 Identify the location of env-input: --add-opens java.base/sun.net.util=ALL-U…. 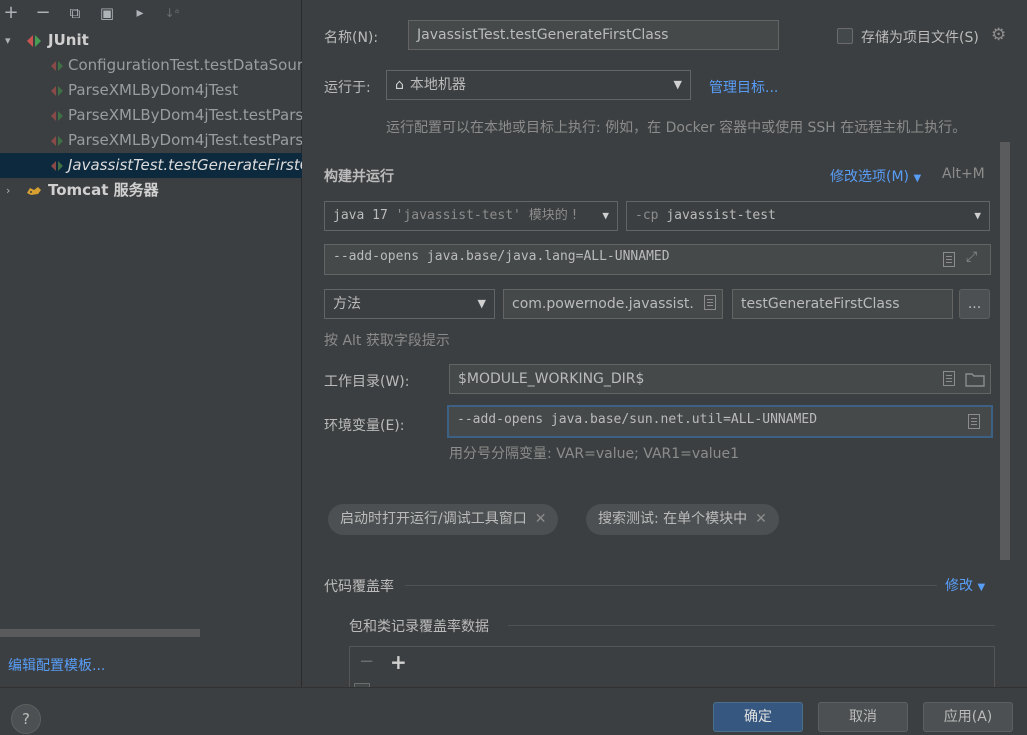
(720, 421).